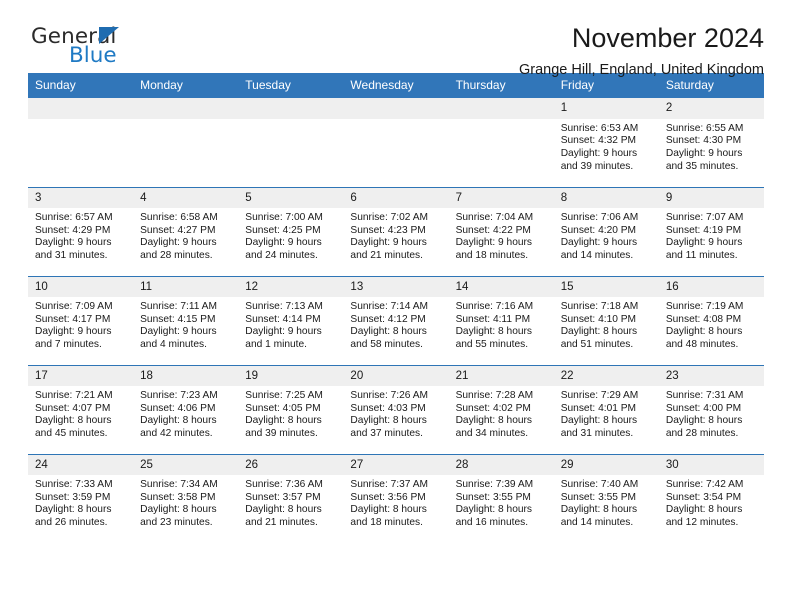 The image size is (792, 612). I want to click on sunset-text: Sunset: 4:27 PM, so click(178, 230).